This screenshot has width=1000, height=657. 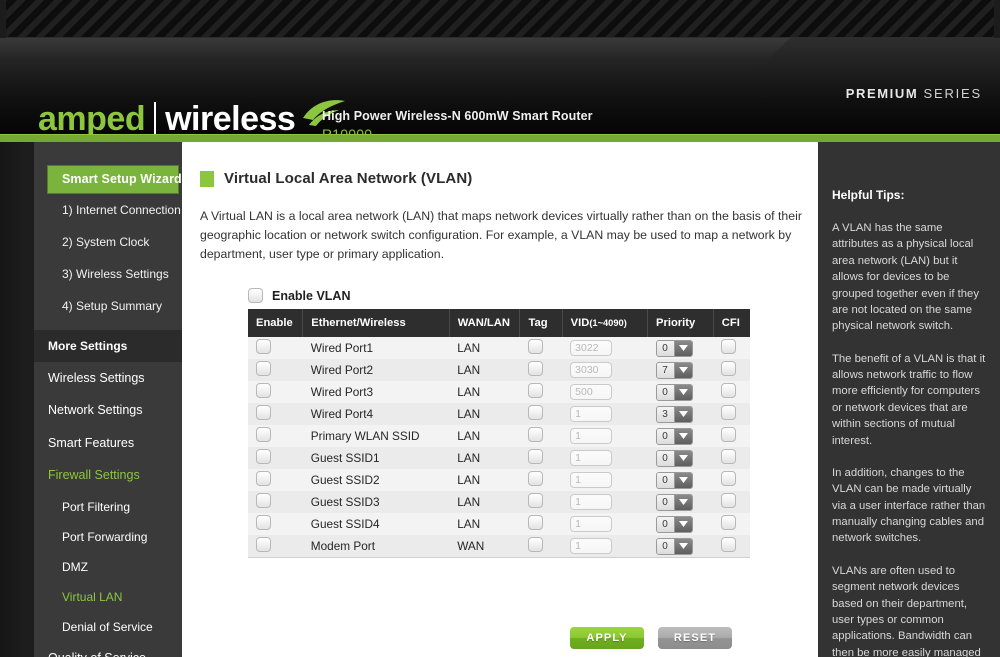 I want to click on logo-divider, so click(x=155, y=118).